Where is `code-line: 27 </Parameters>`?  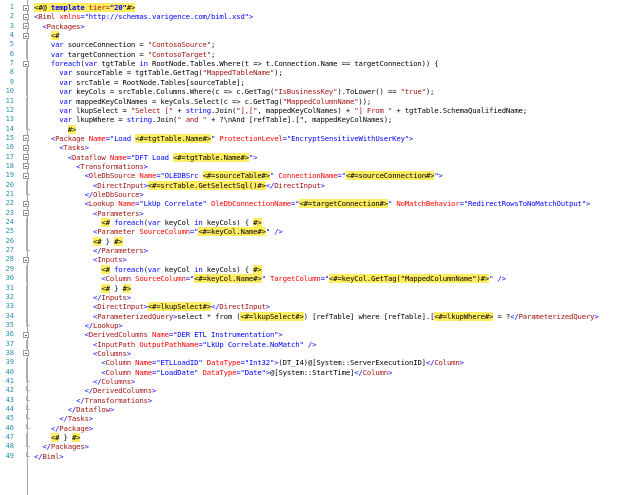 code-line: 27 </Parameters> is located at coordinates (312, 250).